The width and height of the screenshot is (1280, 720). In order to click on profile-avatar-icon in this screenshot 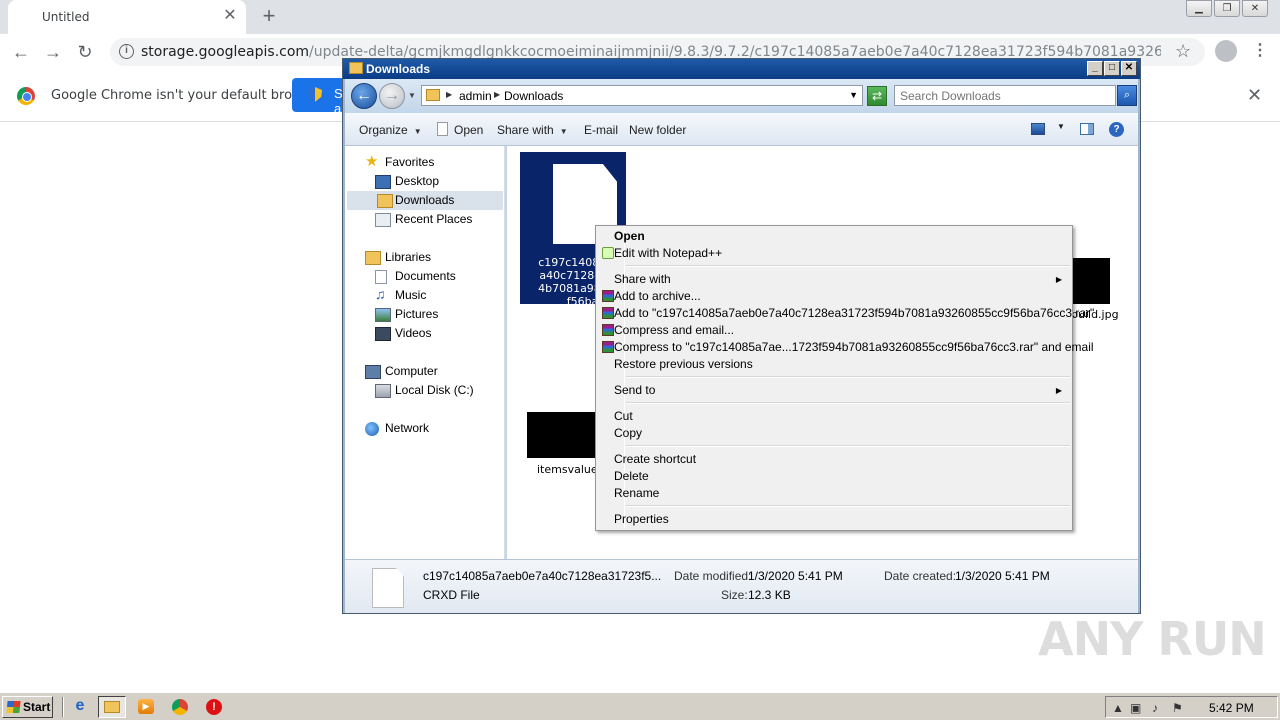, I will do `click(1226, 51)`.